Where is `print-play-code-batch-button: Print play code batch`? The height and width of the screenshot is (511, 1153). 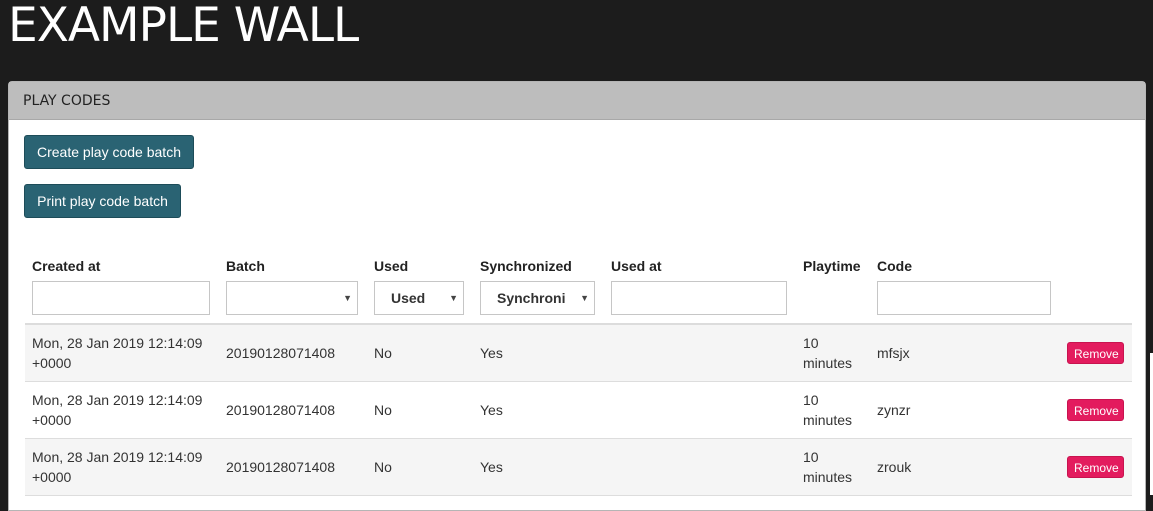
print-play-code-batch-button: Print play code batch is located at coordinates (102, 201).